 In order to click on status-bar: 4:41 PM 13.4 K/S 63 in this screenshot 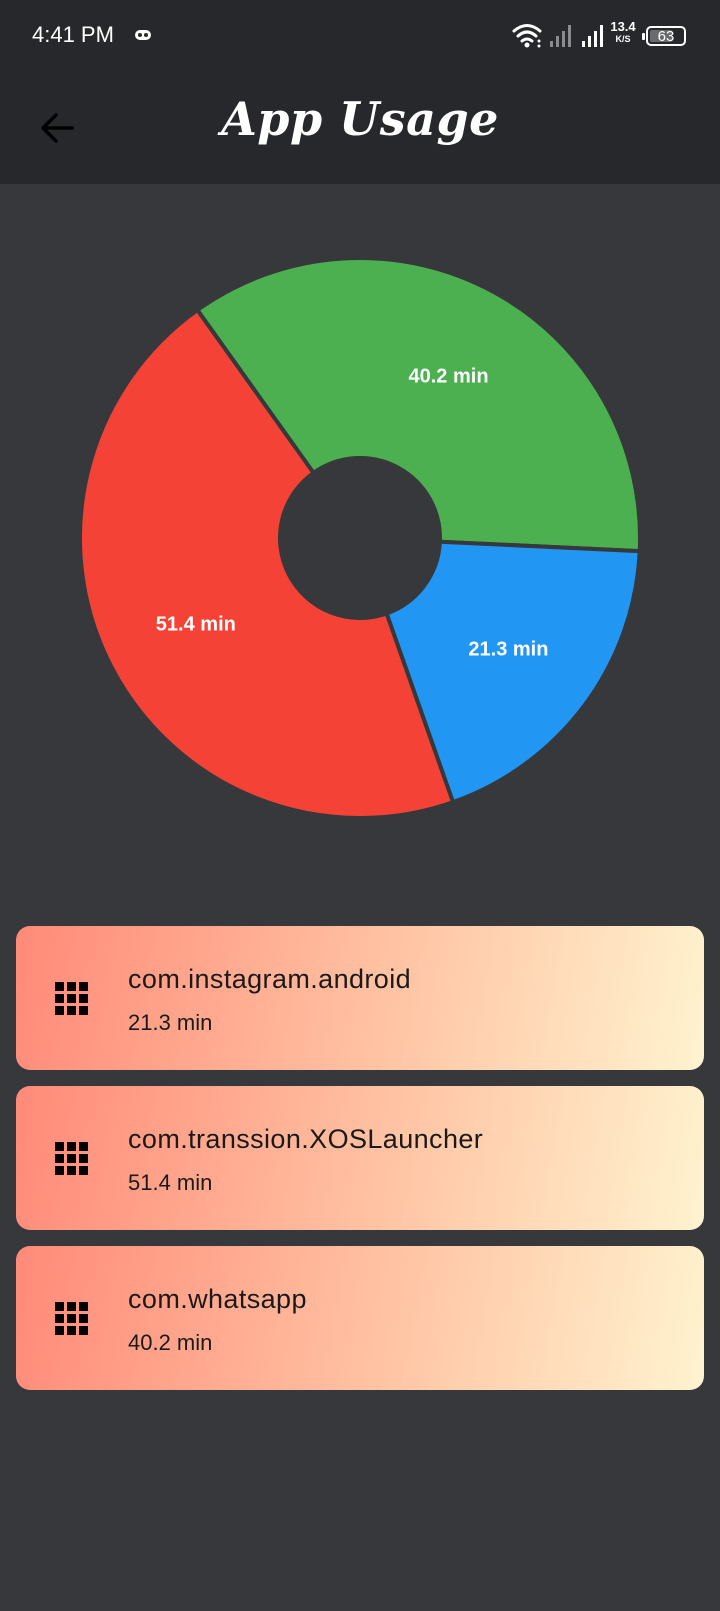, I will do `click(360, 36)`.